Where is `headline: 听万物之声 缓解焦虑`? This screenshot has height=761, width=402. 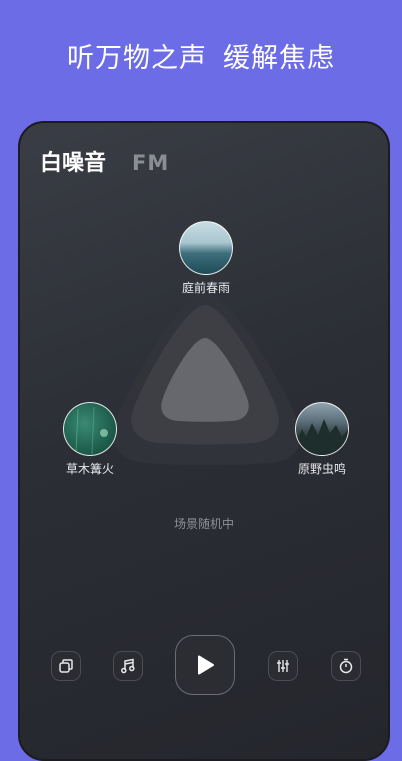
headline: 听万物之声 缓解焦虑 is located at coordinates (201, 55).